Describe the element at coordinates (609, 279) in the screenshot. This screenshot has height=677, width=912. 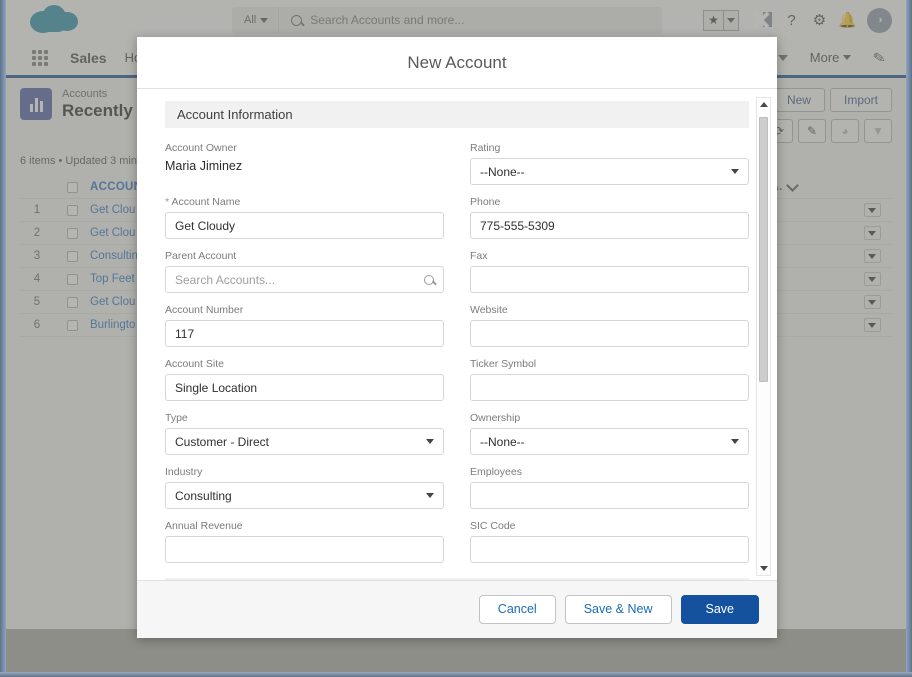
I see `fax-input` at that location.